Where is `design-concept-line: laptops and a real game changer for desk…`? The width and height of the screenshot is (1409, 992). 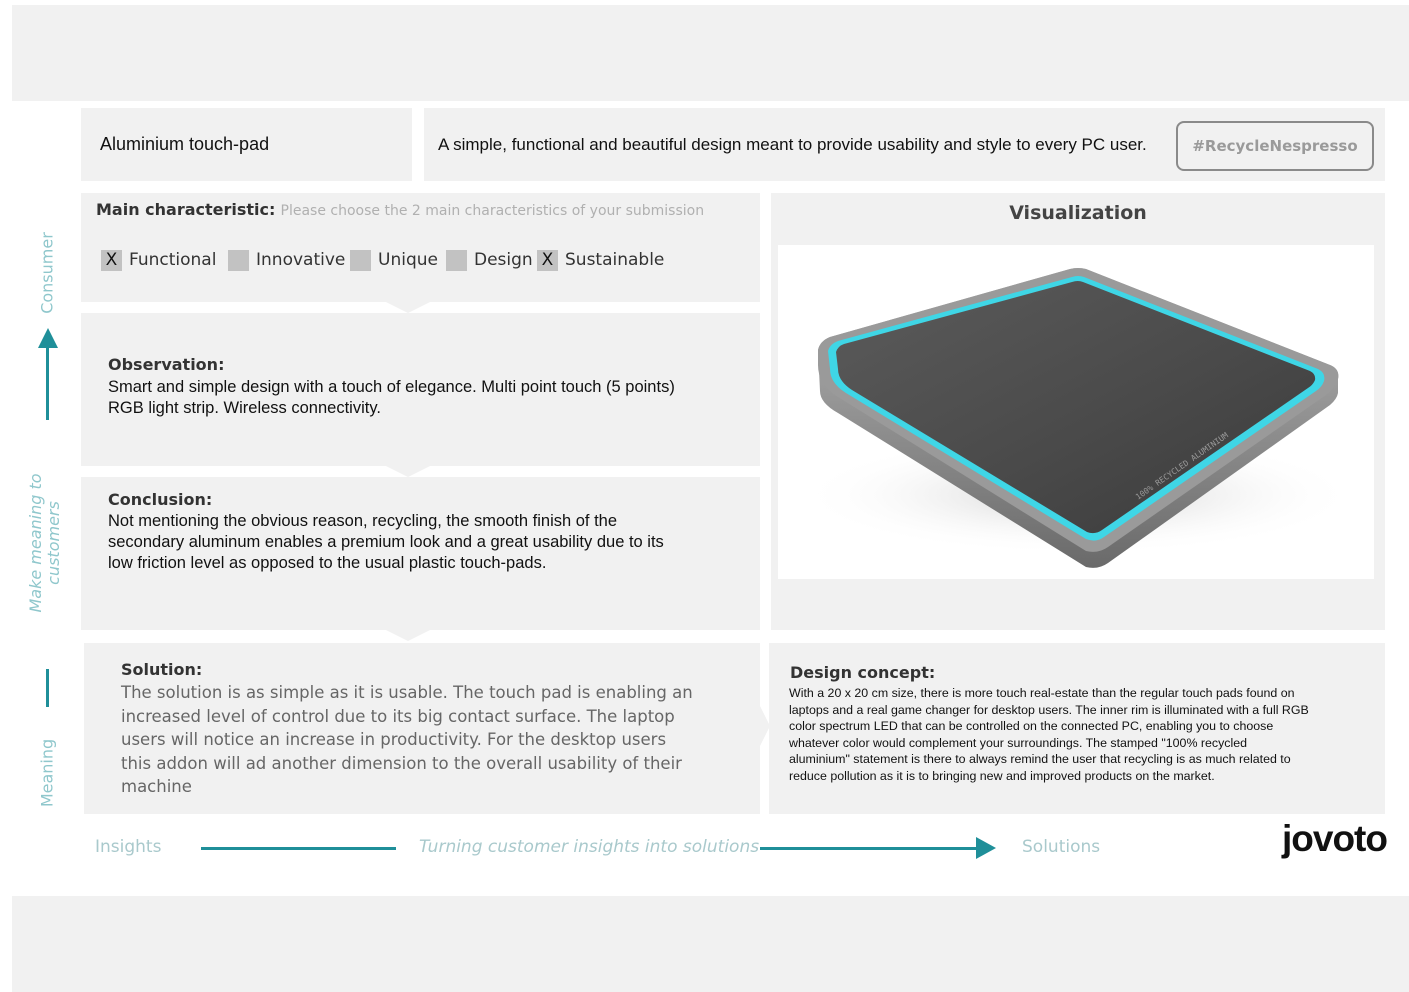
design-concept-line: laptops and a real game changer for desk… is located at coordinates (1049, 709).